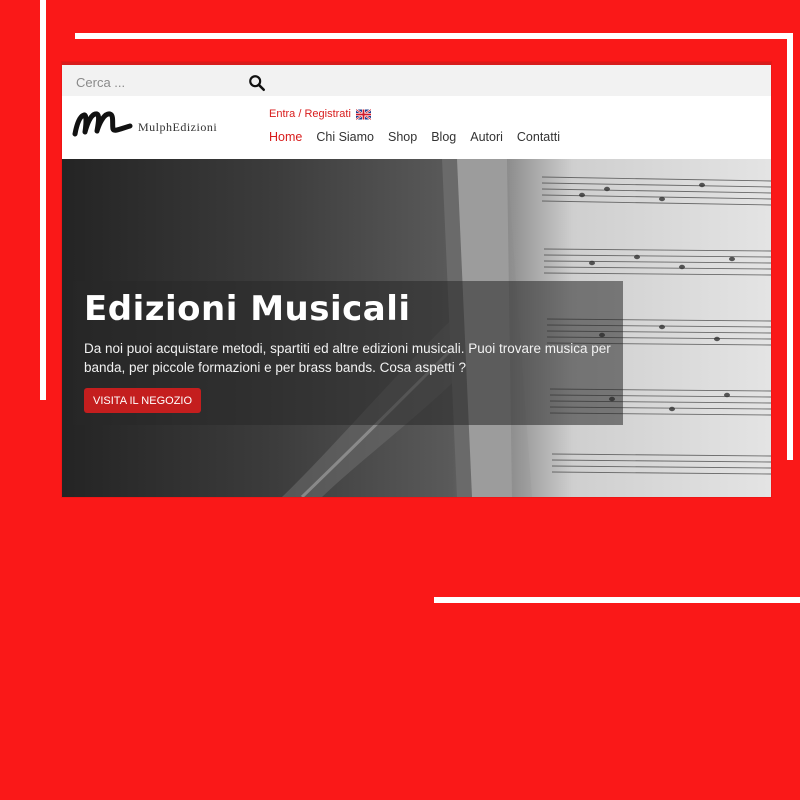 The width and height of the screenshot is (800, 800). Describe the element at coordinates (178, 126) in the screenshot. I see `logo-text: MulphEdizioni` at that location.